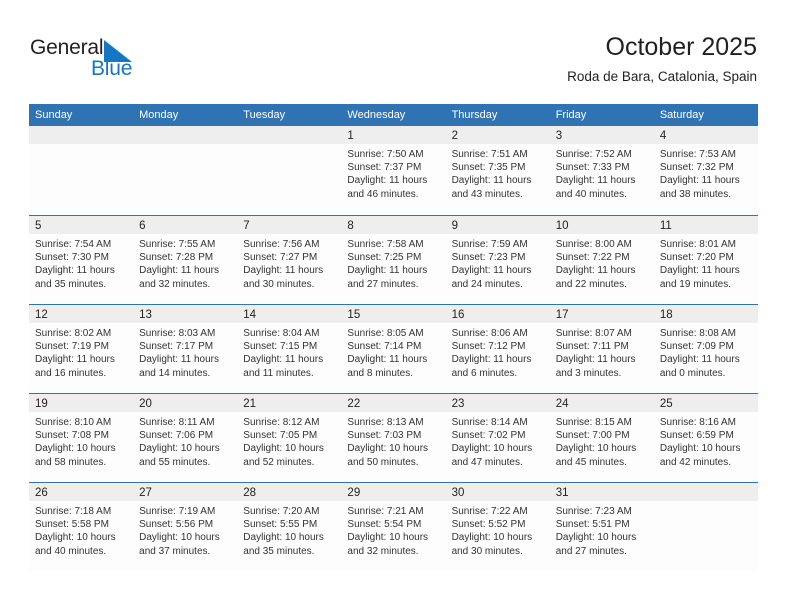 This screenshot has height=612, width=792. Describe the element at coordinates (376, 115) in the screenshot. I see `weekday-header-wednesday: Wednesday` at that location.